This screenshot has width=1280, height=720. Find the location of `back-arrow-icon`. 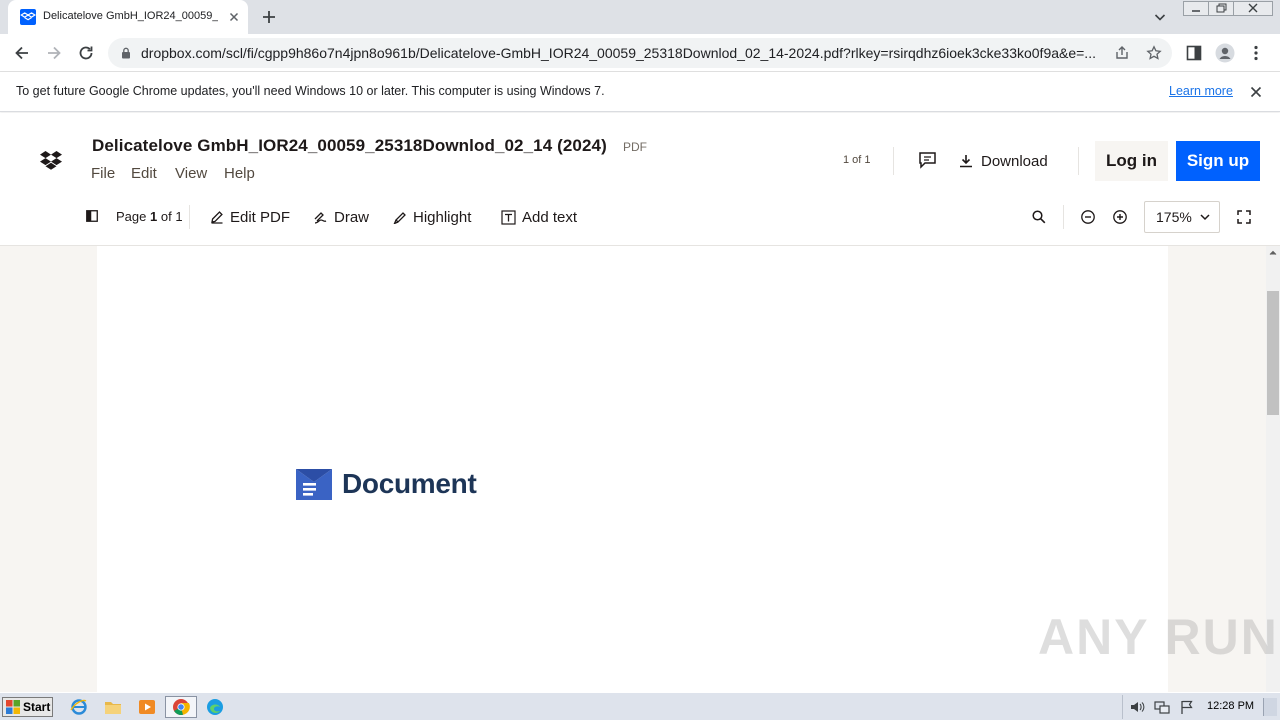

back-arrow-icon is located at coordinates (22, 53).